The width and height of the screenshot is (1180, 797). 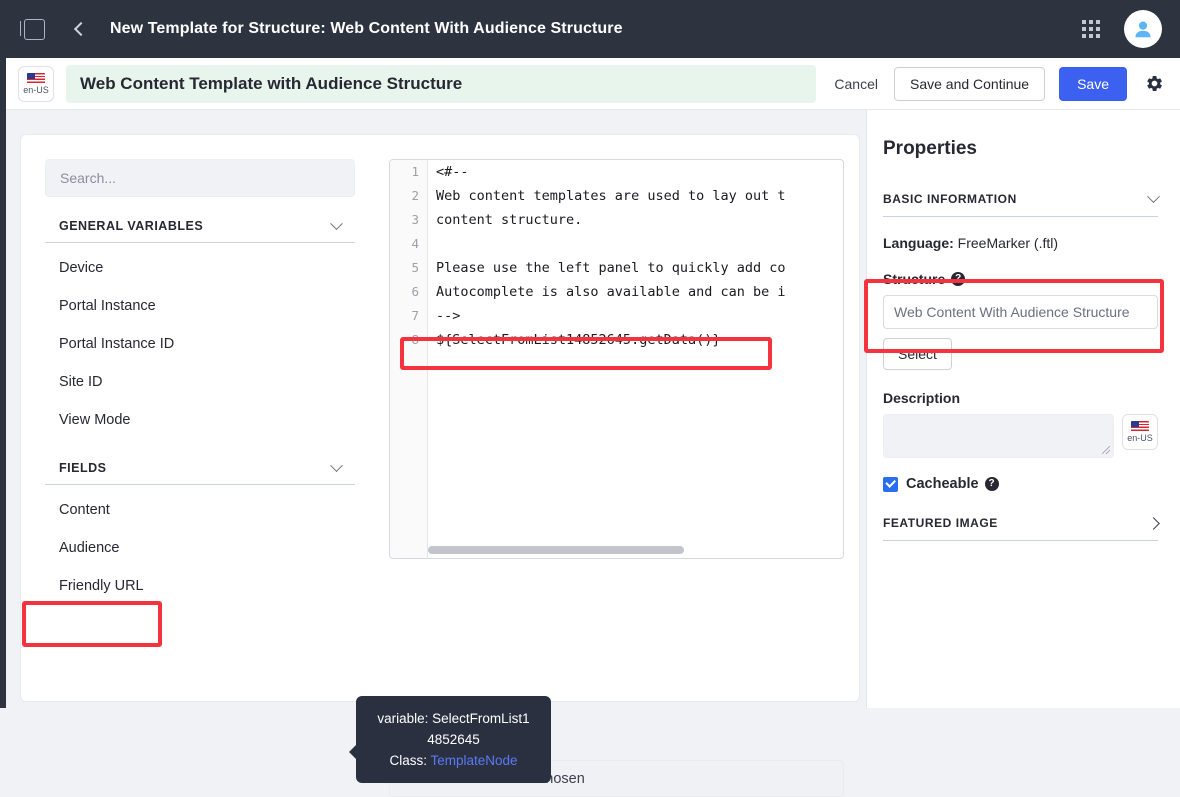 I want to click on line-number: 2, so click(x=415, y=195).